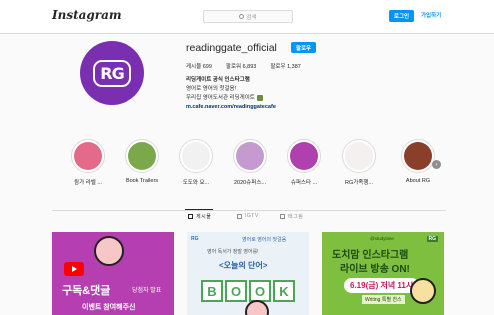 The width and height of the screenshot is (494, 315). I want to click on tab-igtv: IGTV, so click(248, 216).